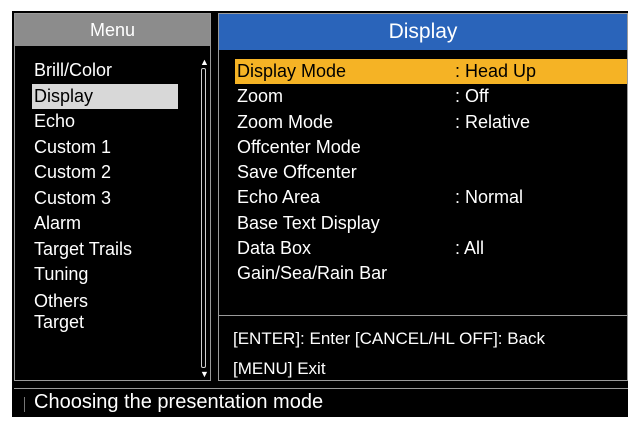  What do you see at coordinates (285, 121) in the screenshot?
I see `setting-name: Zoom Mode` at bounding box center [285, 121].